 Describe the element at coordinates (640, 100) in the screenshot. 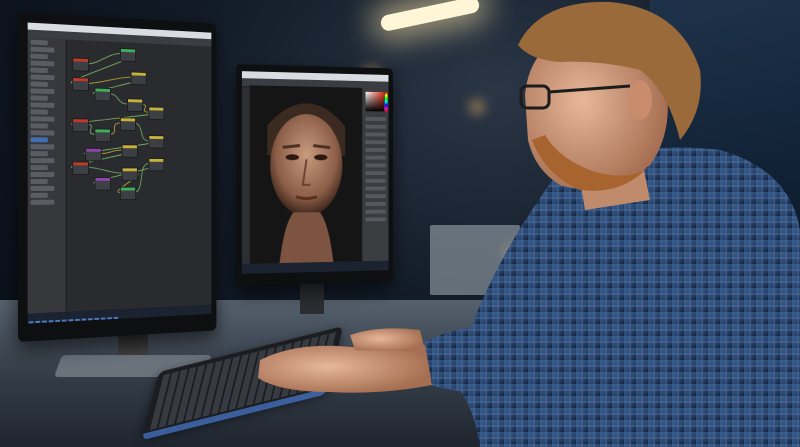

I see `ear` at that location.